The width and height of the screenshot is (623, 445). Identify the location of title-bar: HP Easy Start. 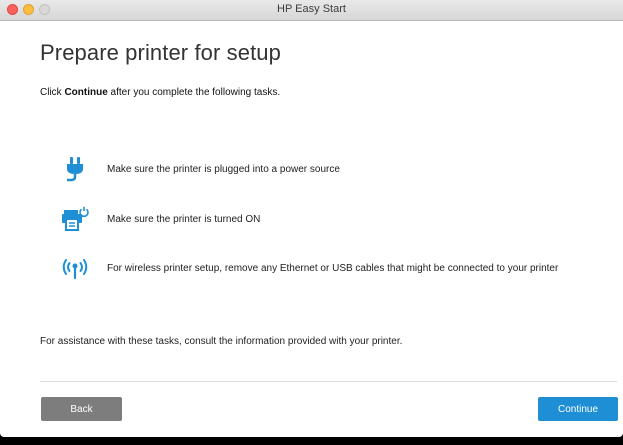
(311, 10).